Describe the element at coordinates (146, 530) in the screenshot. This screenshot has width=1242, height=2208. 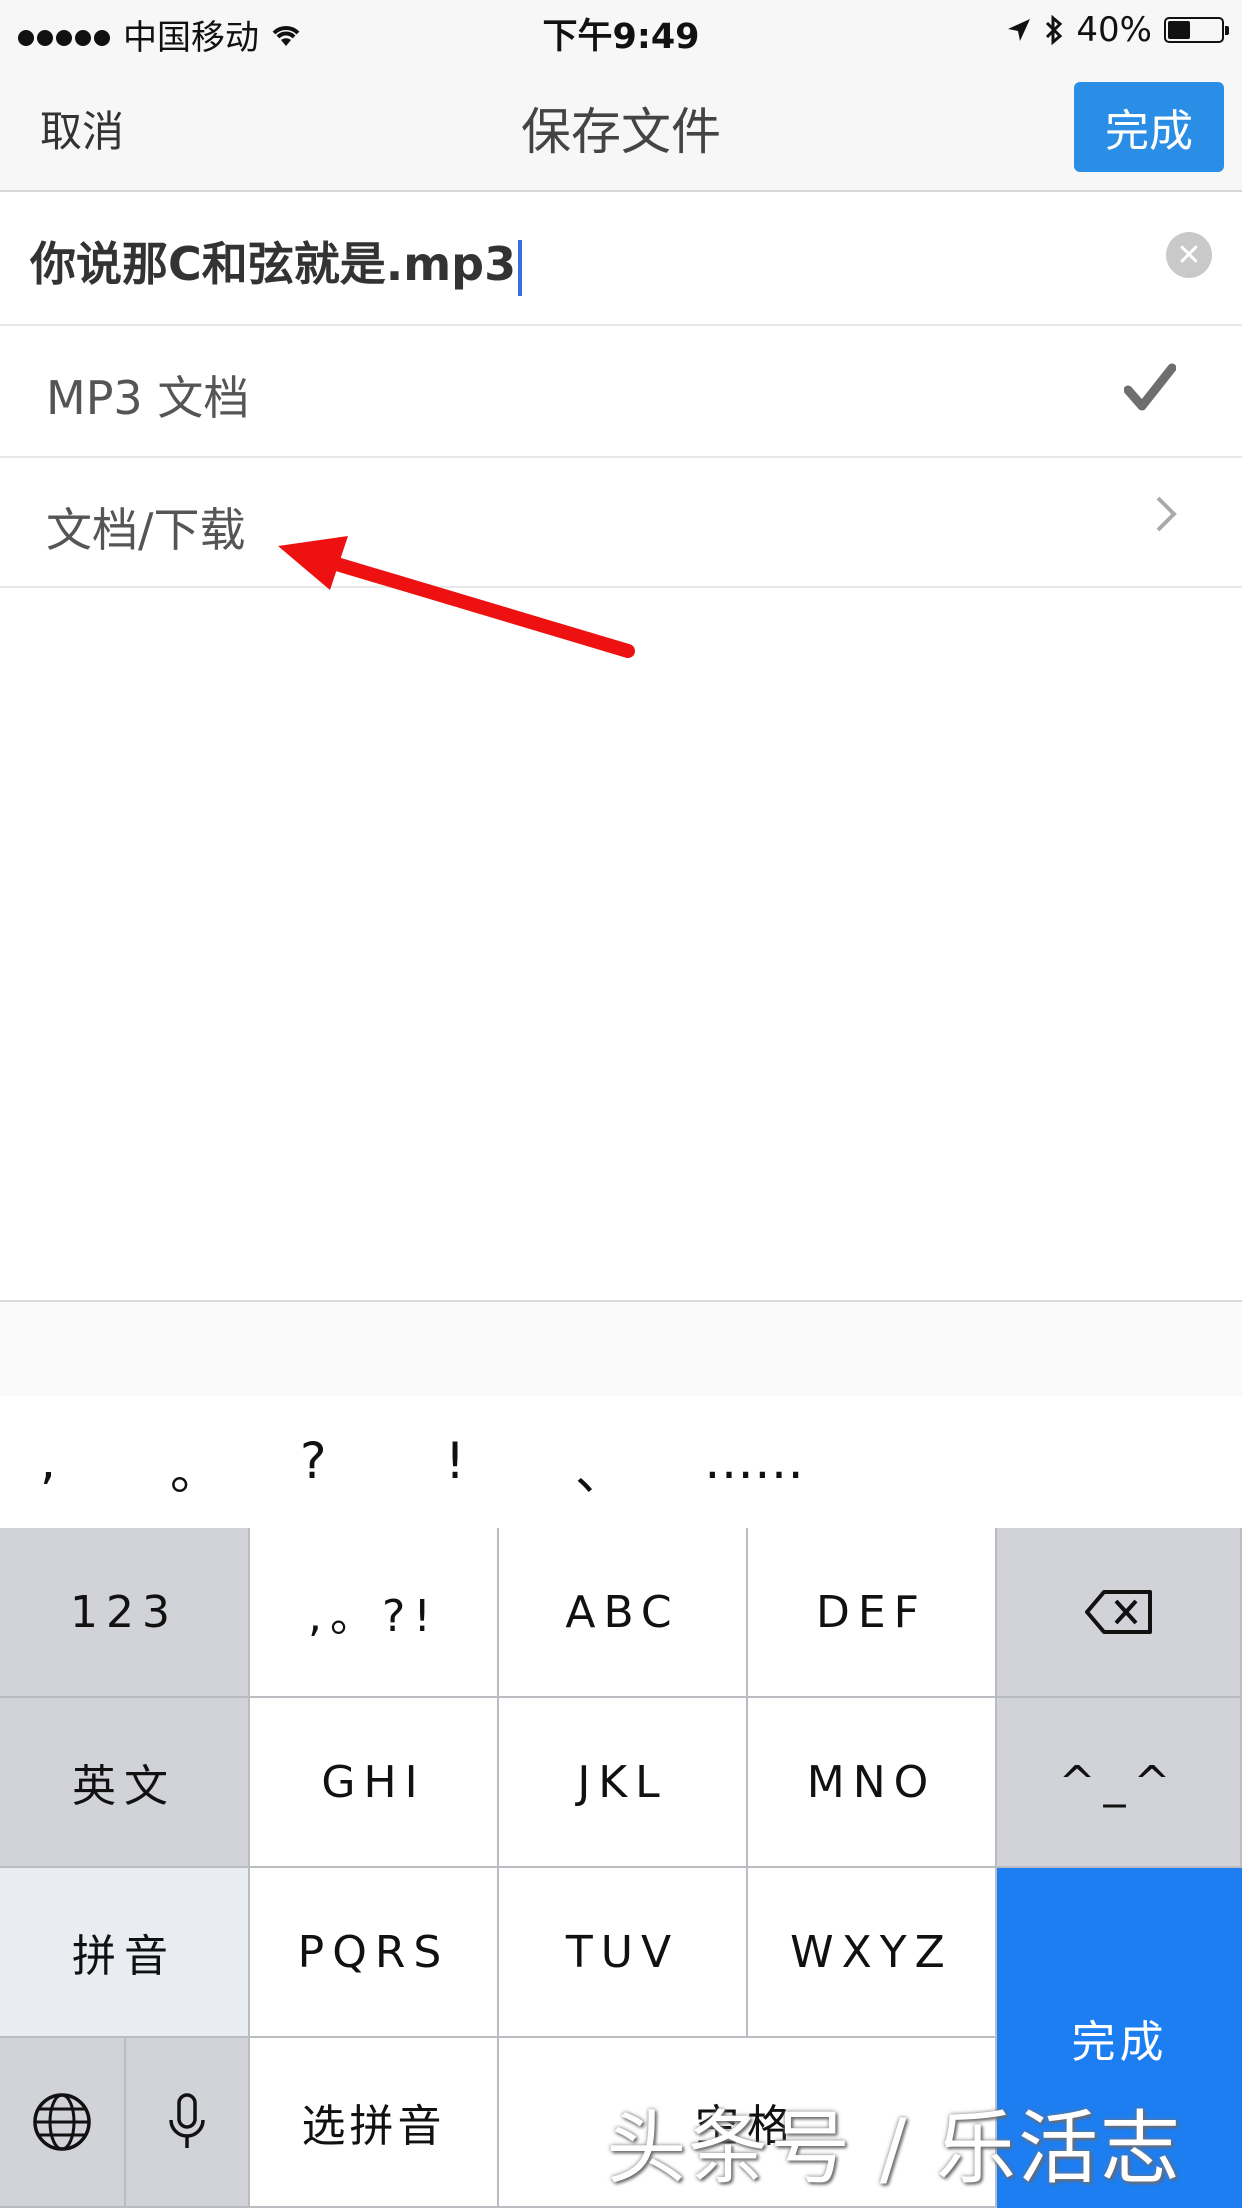
I see `file-location-label: 文档/下载` at that location.